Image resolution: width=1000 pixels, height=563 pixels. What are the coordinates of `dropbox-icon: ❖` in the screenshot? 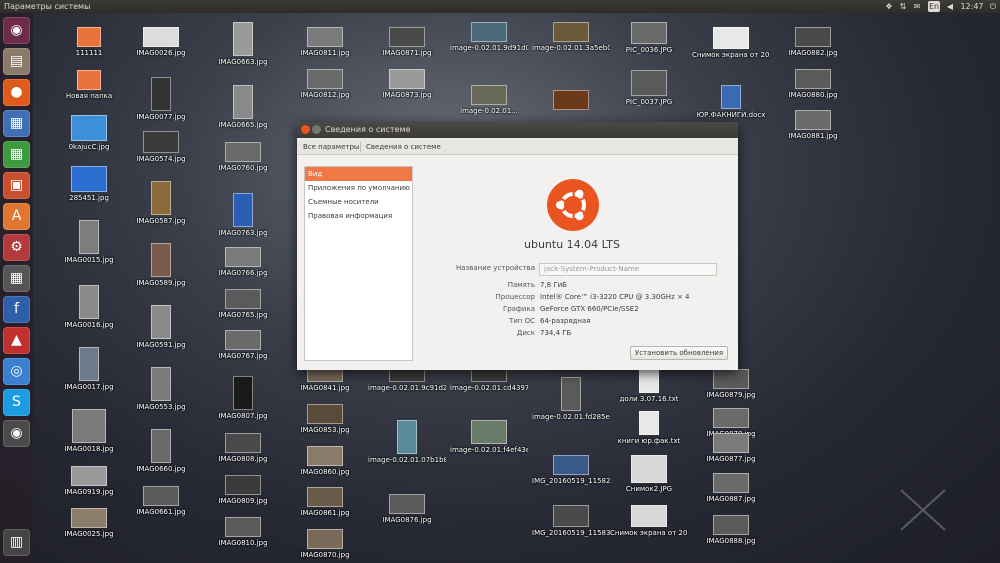 It's located at (889, 6).